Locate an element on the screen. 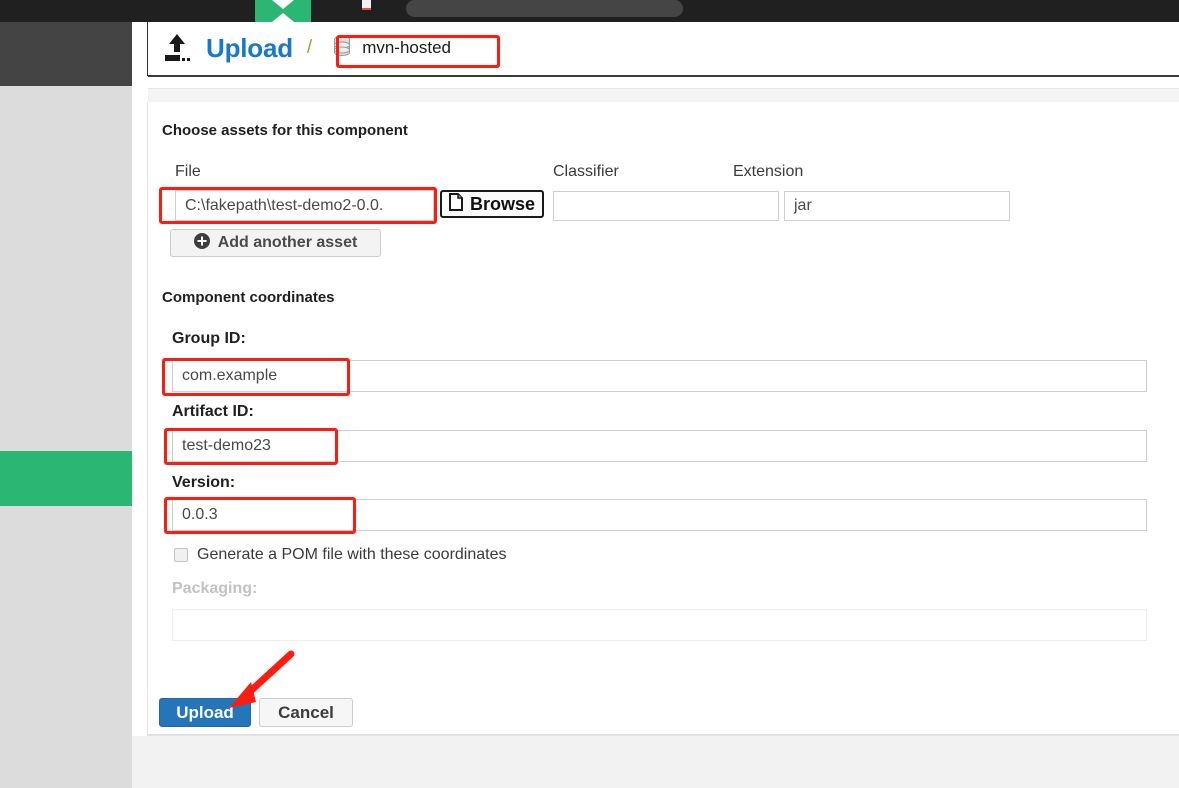 The height and width of the screenshot is (788, 1179). browser-tab is located at coordinates (283, 11).